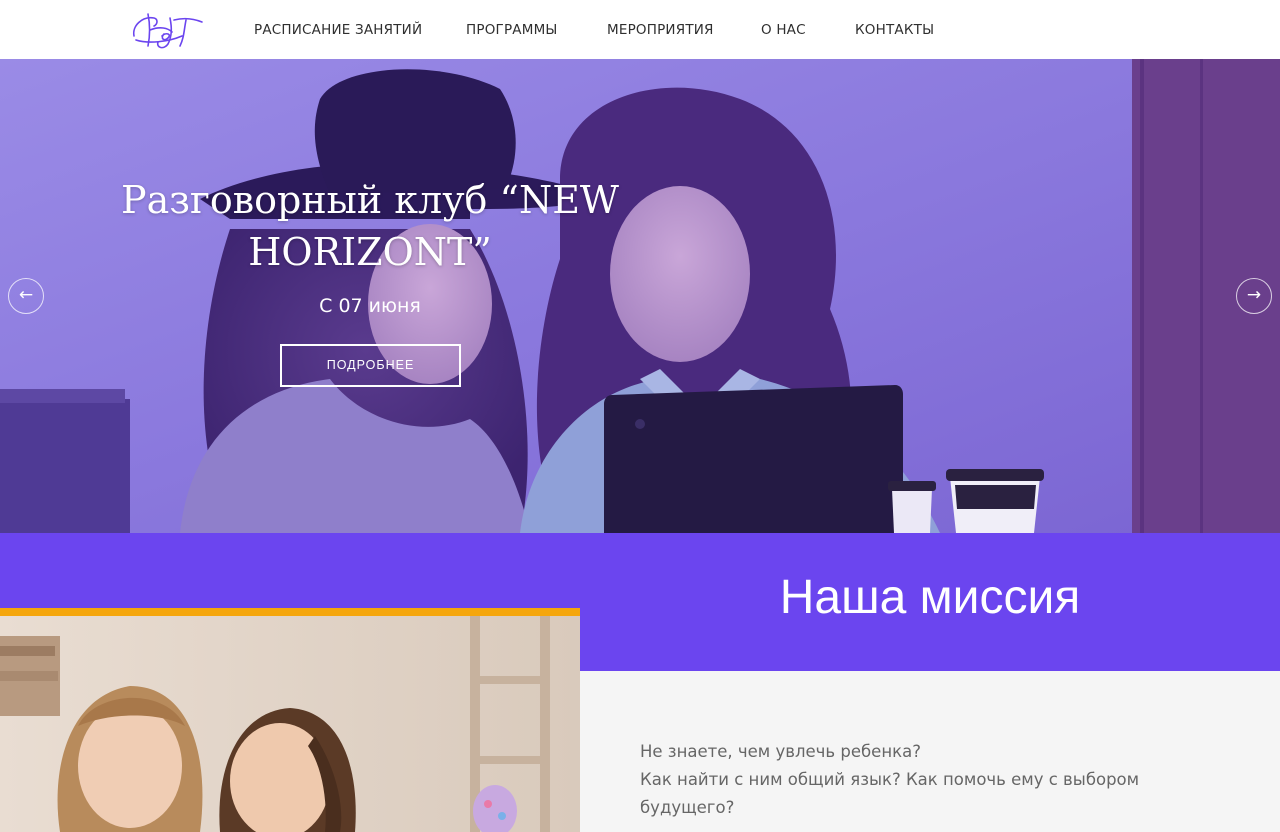  What do you see at coordinates (290, 612) in the screenshot?
I see `accent-bar` at bounding box center [290, 612].